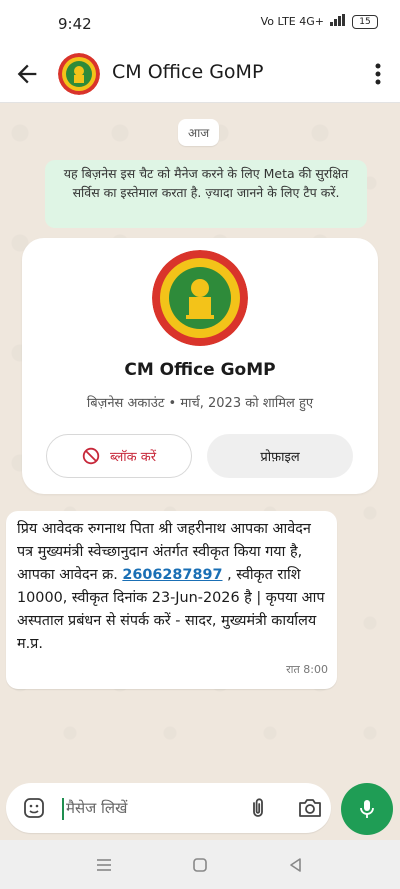 Image resolution: width=400 pixels, height=889 pixels. I want to click on emoji-icon, so click(34, 808).